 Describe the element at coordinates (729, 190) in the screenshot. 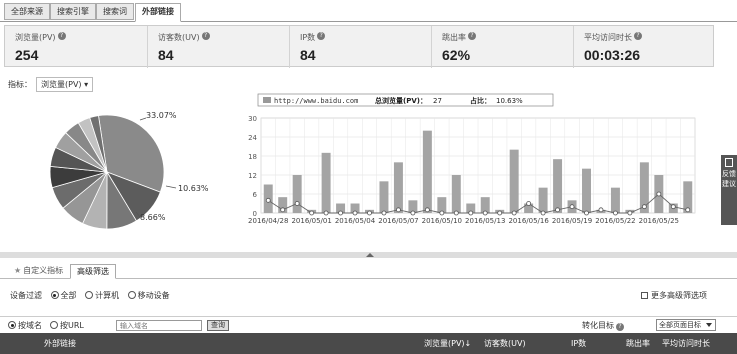

I see `feedback-tab: 反馈建议` at that location.